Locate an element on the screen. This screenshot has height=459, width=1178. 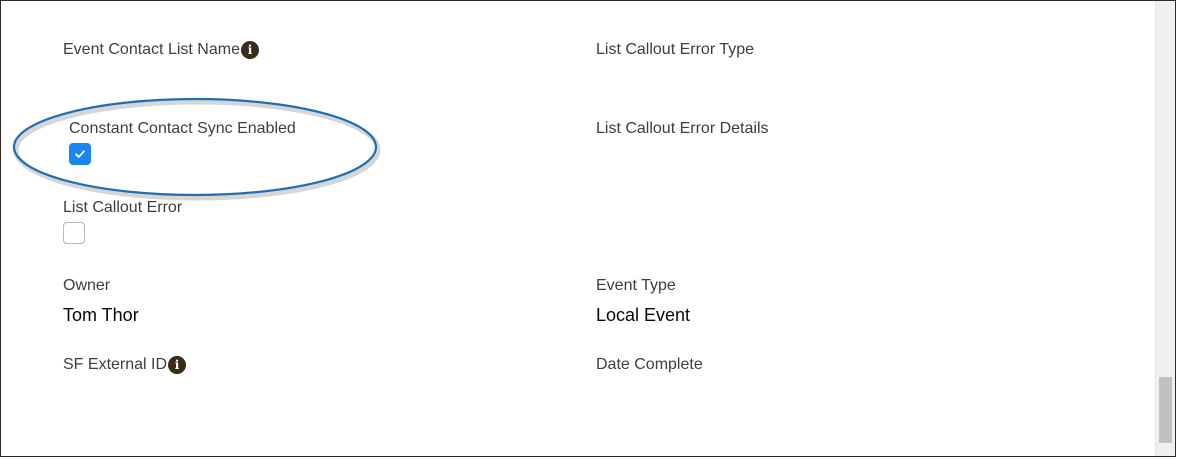
event-type-value: Local Event is located at coordinates (643, 315).